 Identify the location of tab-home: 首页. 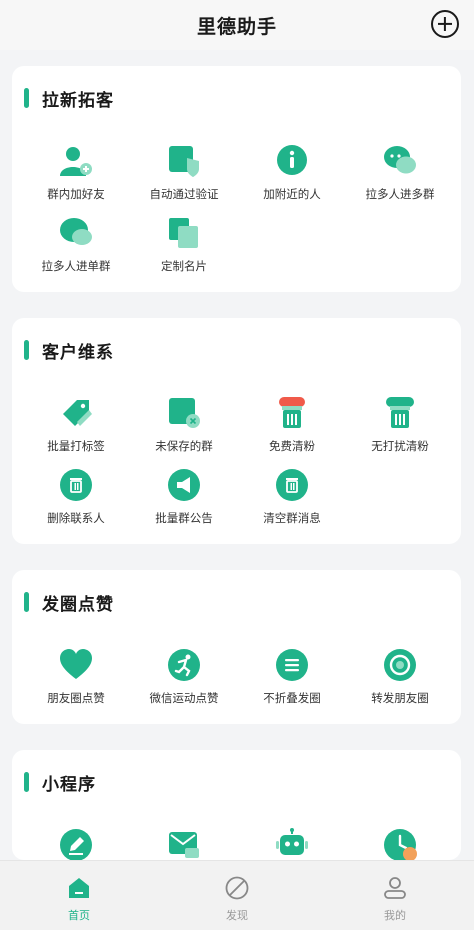
(79, 895).